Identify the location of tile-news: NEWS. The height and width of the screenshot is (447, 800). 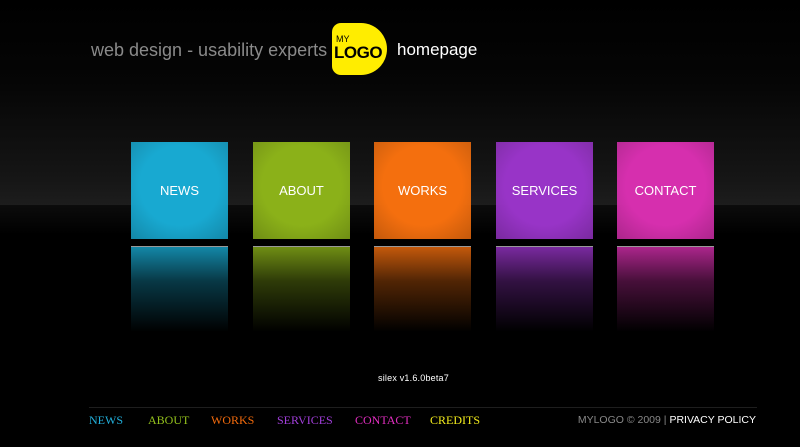
(179, 190).